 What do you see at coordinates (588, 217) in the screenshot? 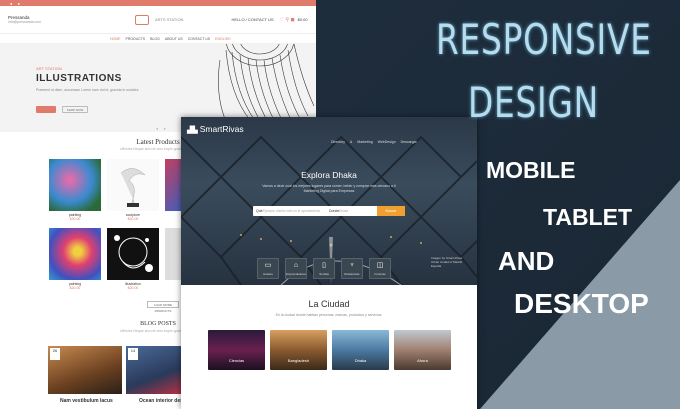
I see `headline-tablet: TABLET` at bounding box center [588, 217].